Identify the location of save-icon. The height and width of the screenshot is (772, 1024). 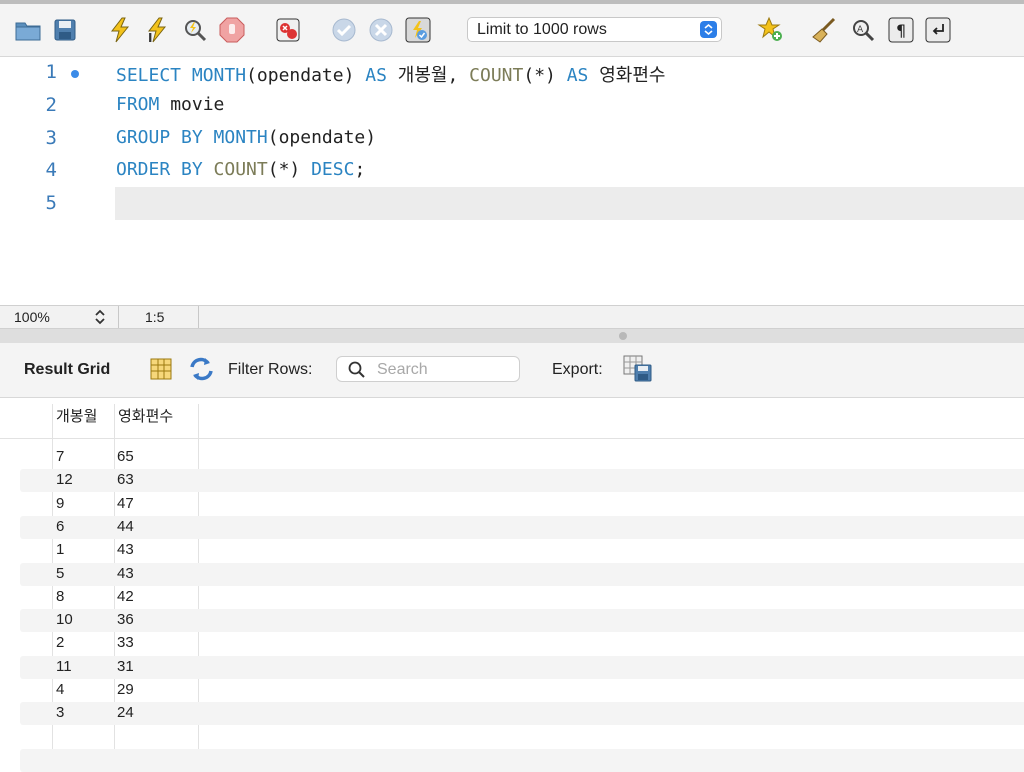
(65, 30).